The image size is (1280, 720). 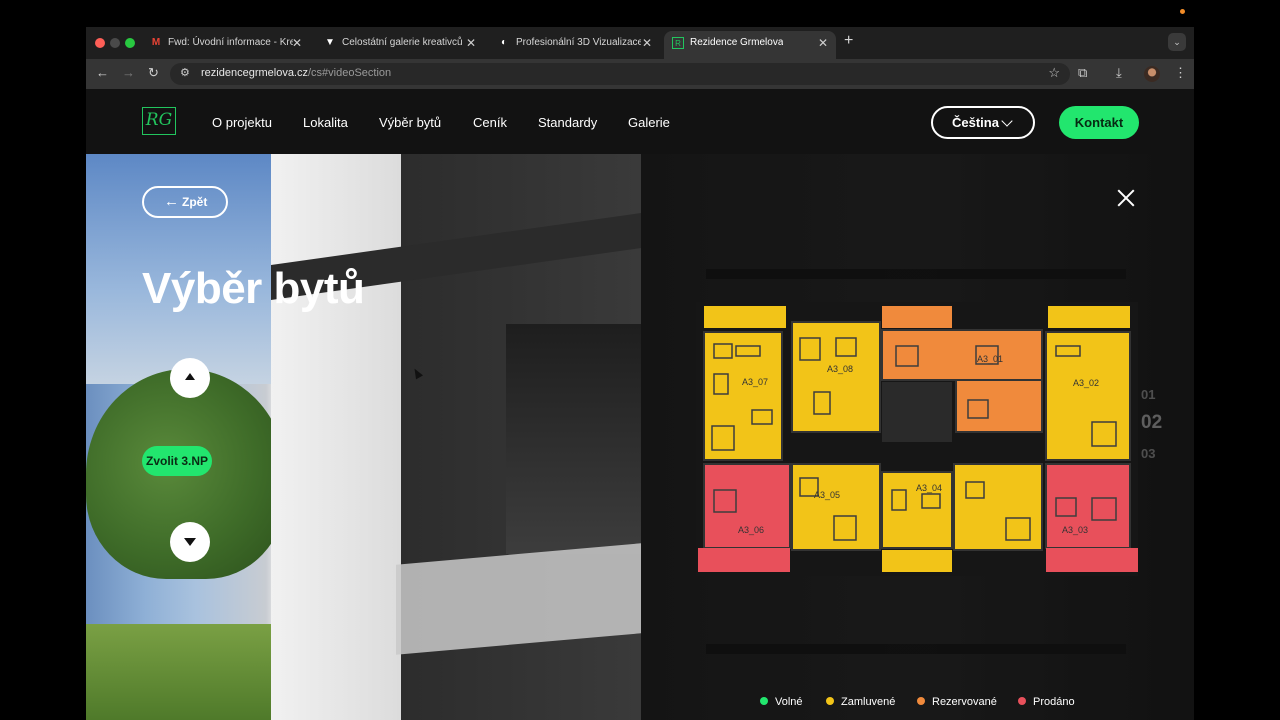 What do you see at coordinates (999, 406) in the screenshot?
I see `unit-a3-01-lower` at bounding box center [999, 406].